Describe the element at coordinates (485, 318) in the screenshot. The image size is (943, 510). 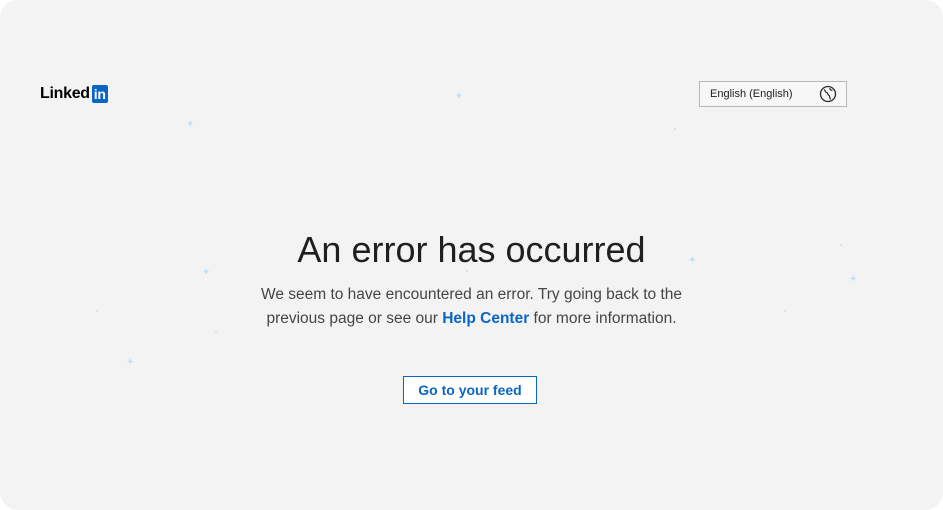
I see `help-center-link: Help Center` at that location.